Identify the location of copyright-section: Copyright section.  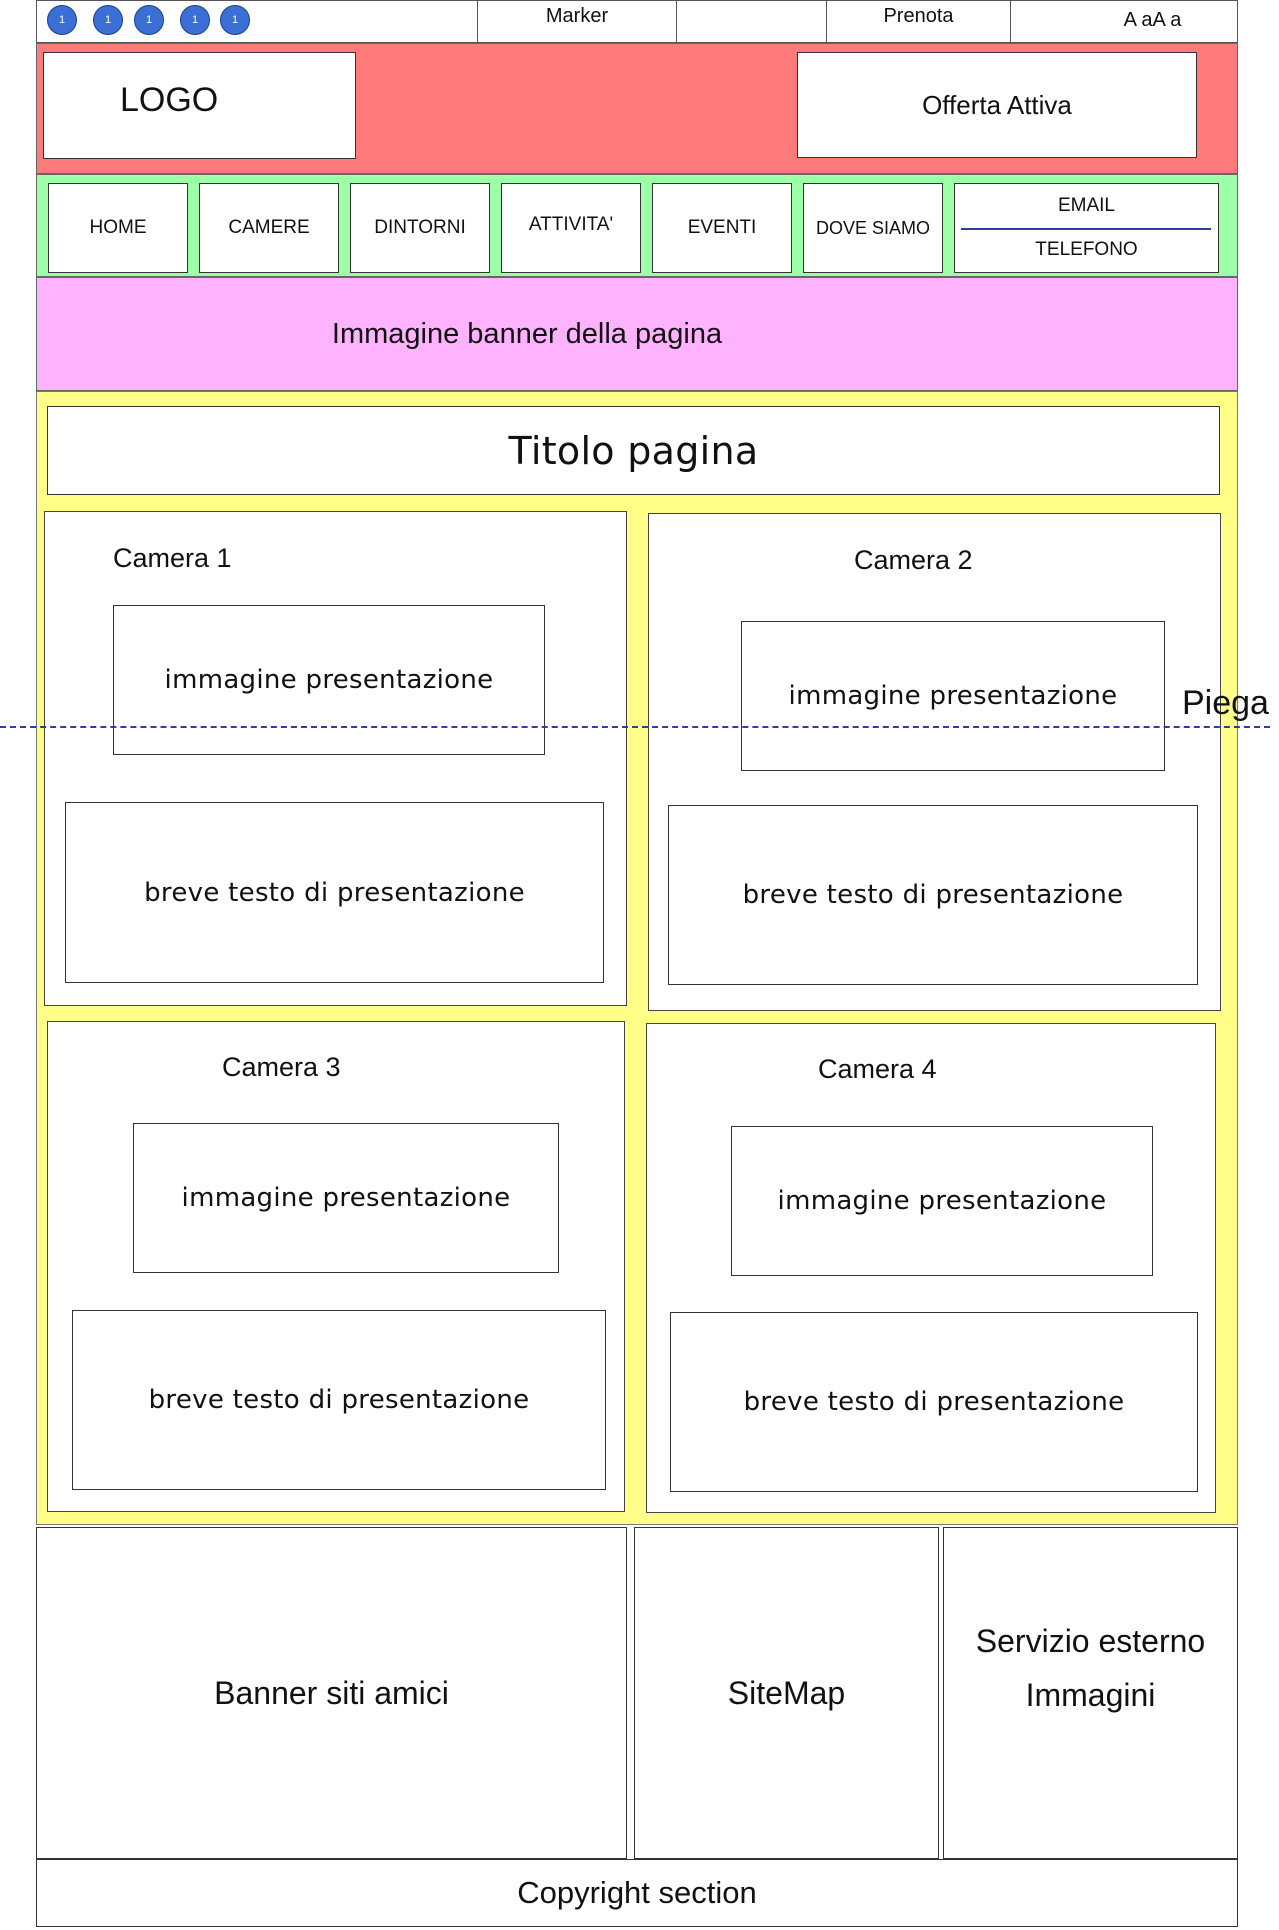
(637, 1893).